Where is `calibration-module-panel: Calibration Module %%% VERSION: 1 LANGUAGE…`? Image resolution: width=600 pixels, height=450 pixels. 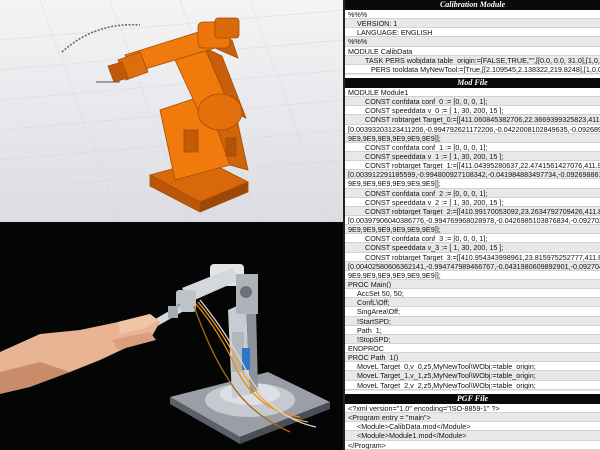
calibration-module-panel: Calibration Module %%% VERSION: 1 LANGUAGE… is located at coordinates (472, 37).